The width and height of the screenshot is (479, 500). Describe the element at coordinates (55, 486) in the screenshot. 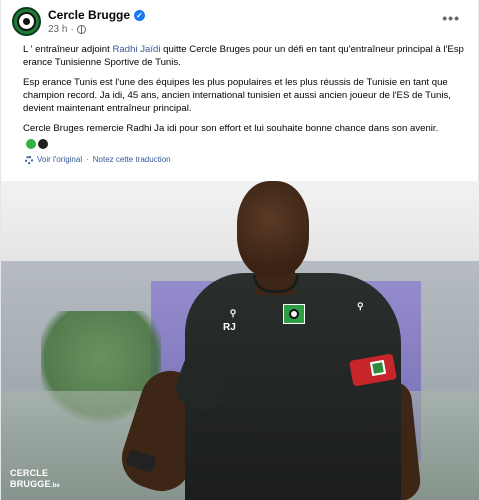

I see `watermark-suffix: .be` at that location.